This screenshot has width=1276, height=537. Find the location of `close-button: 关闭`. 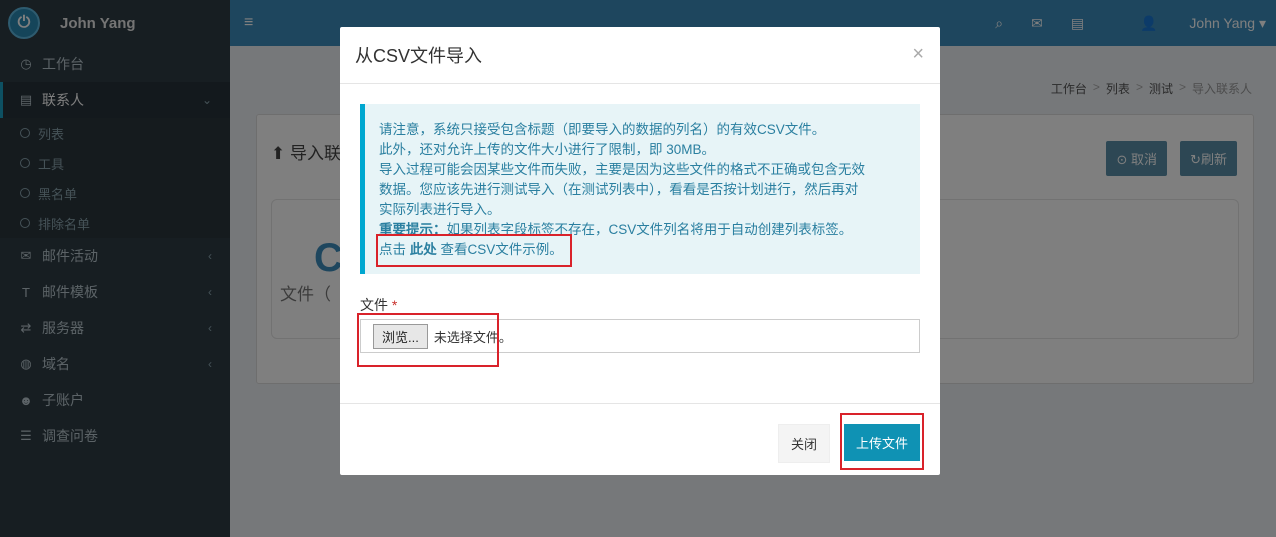

close-button: 关闭 is located at coordinates (803, 443).